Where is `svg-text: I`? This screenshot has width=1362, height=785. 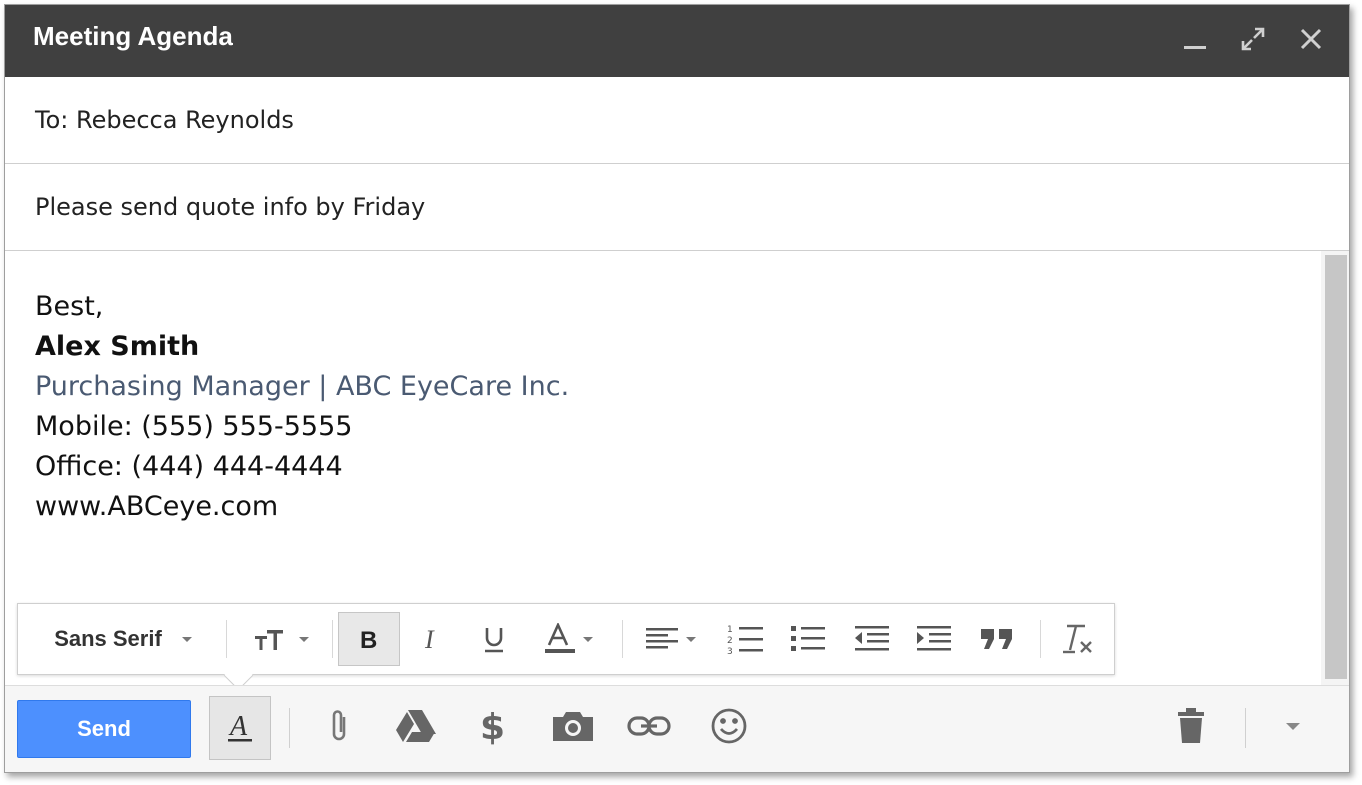
svg-text: I is located at coordinates (429, 639).